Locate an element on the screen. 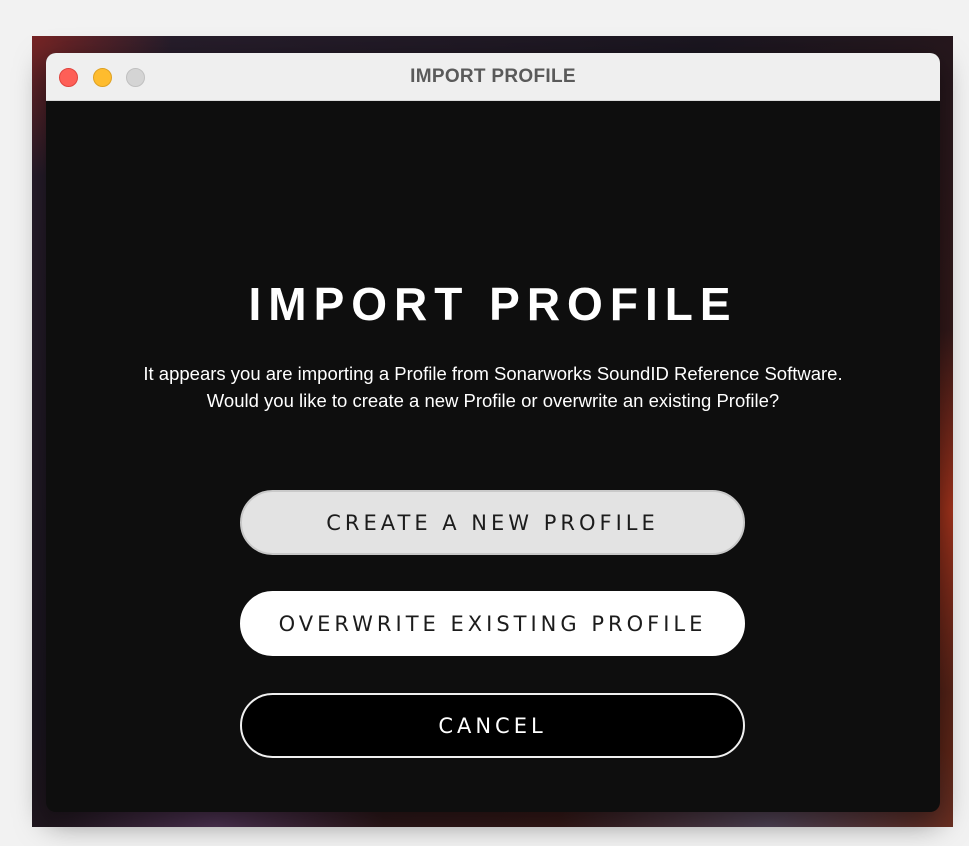  window-titlebar: IMPORT PROFILE is located at coordinates (493, 77).